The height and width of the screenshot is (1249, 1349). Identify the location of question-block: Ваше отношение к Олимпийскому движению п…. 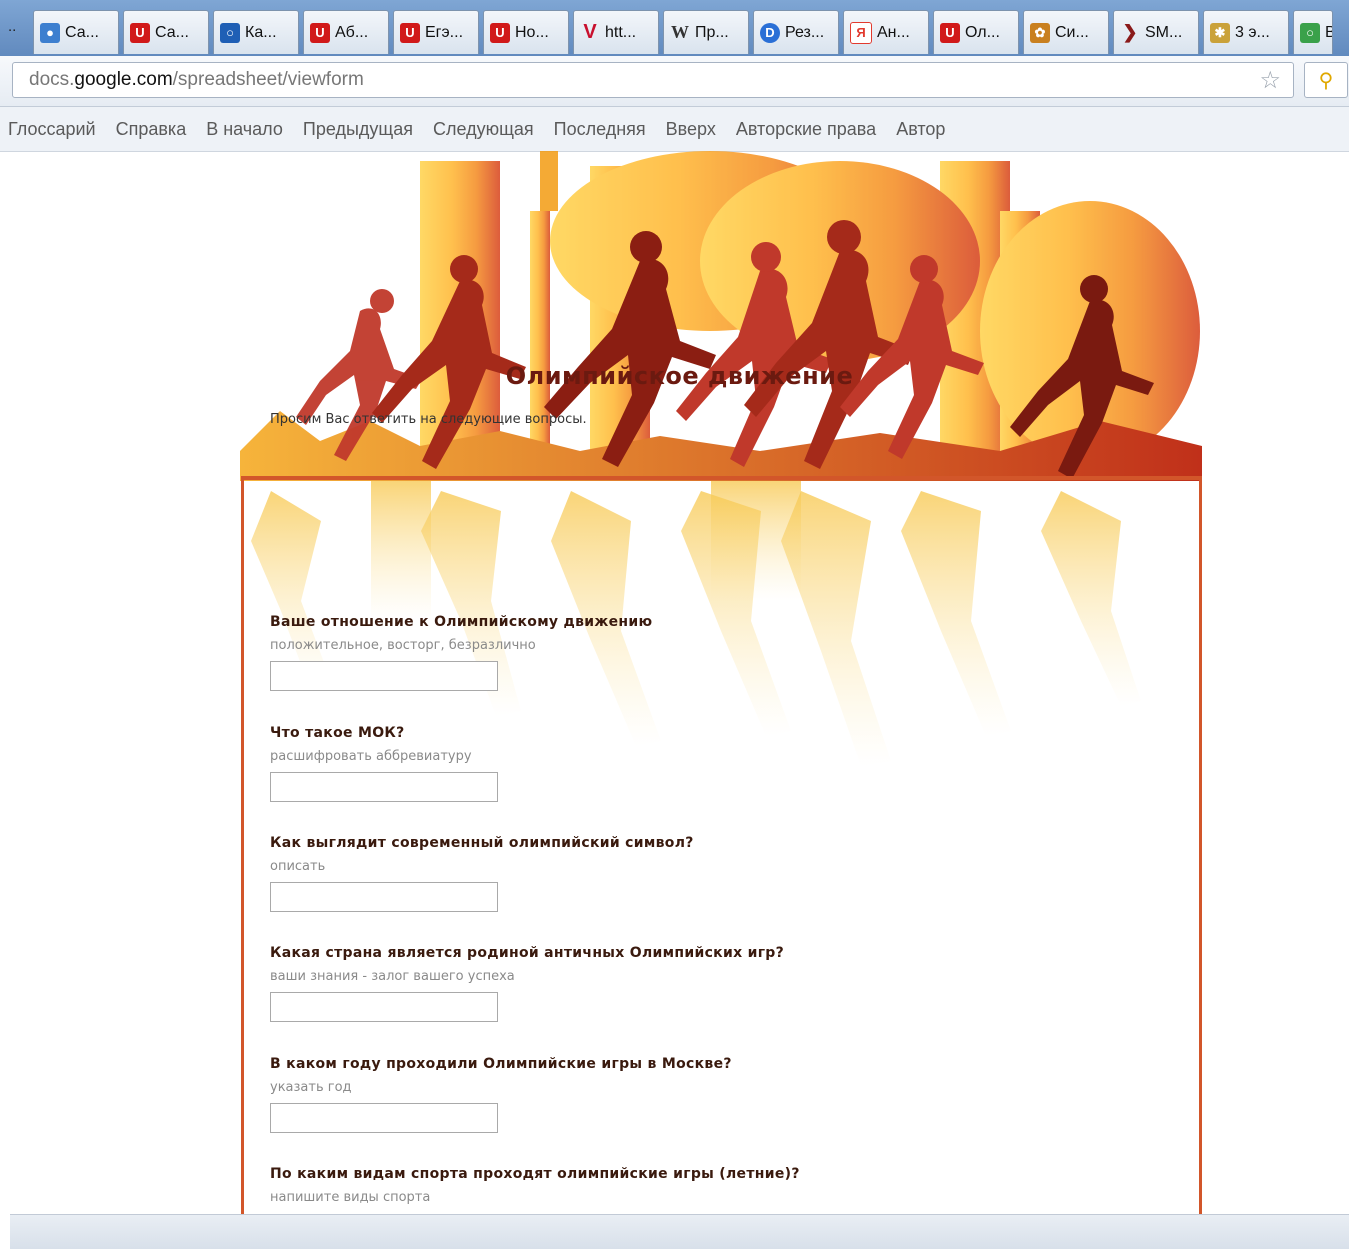
(620, 652).